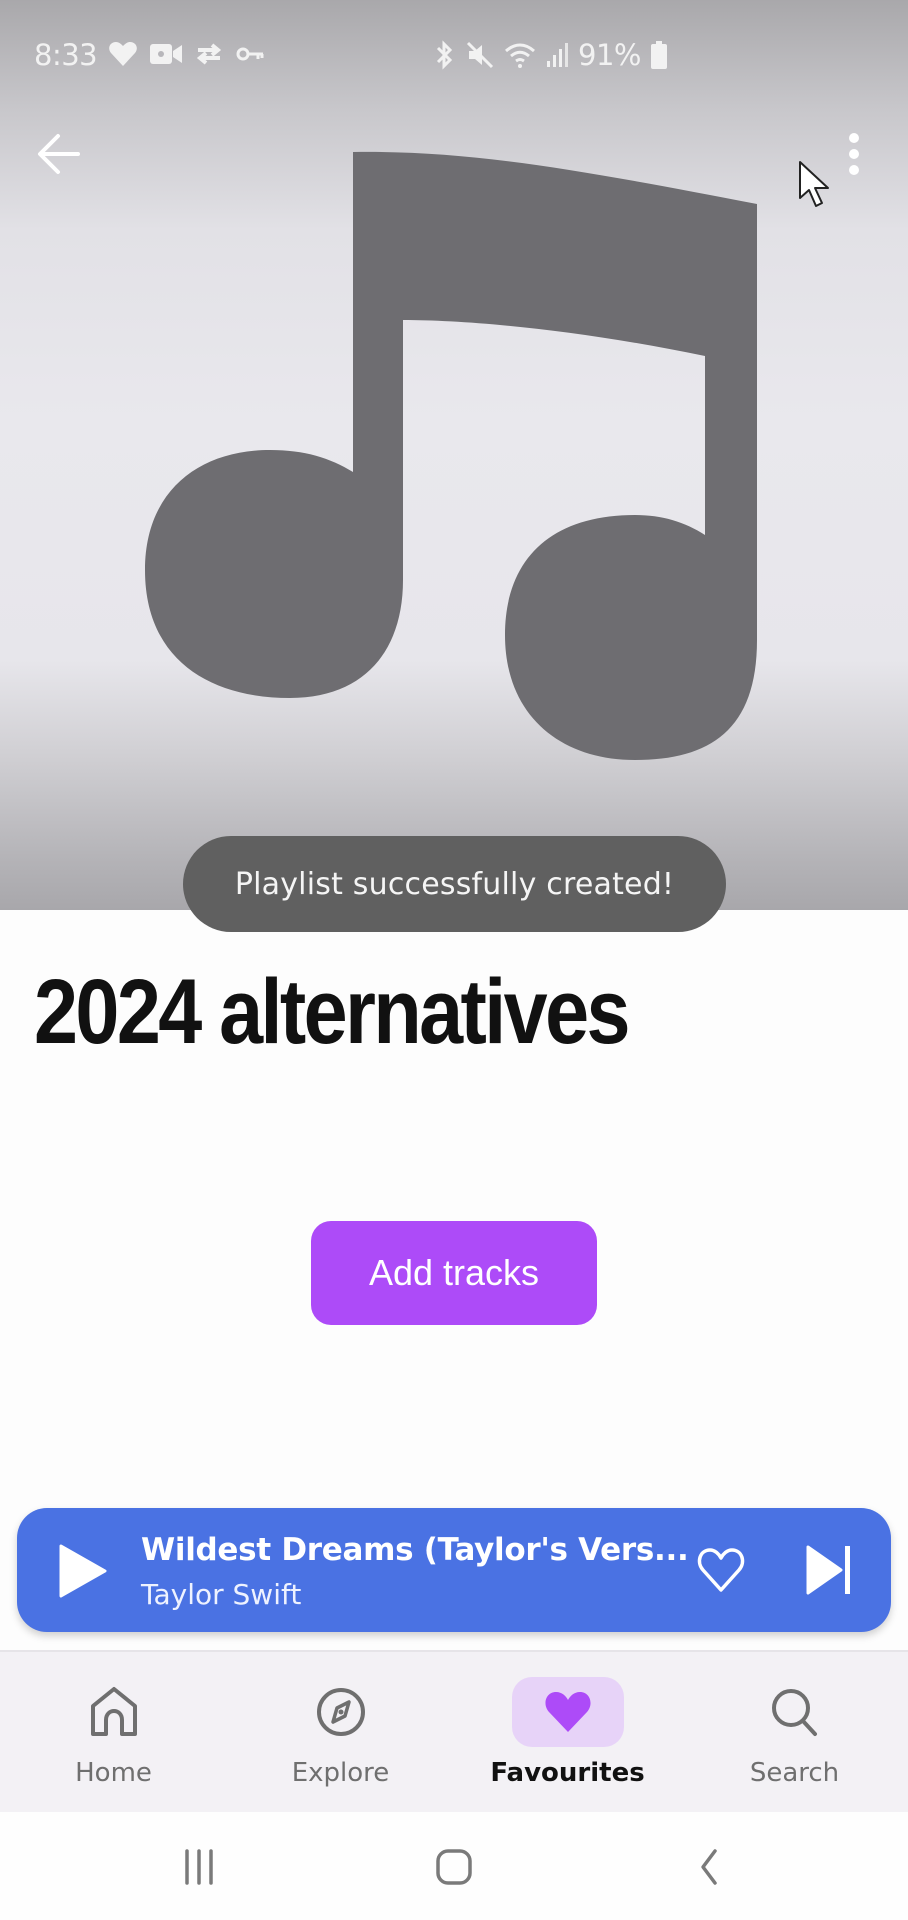 Image resolution: width=908 pixels, height=1920 pixels. Describe the element at coordinates (186, 54) in the screenshot. I see `notification-icons` at that location.